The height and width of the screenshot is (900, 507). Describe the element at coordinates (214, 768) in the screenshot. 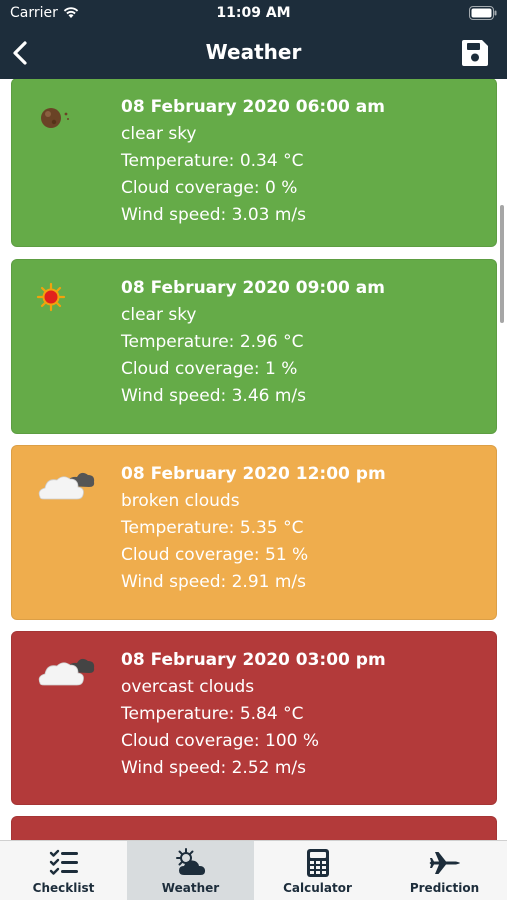

I see `forecast-wind-speed: Wind speed: 2.52 m/s` at that location.